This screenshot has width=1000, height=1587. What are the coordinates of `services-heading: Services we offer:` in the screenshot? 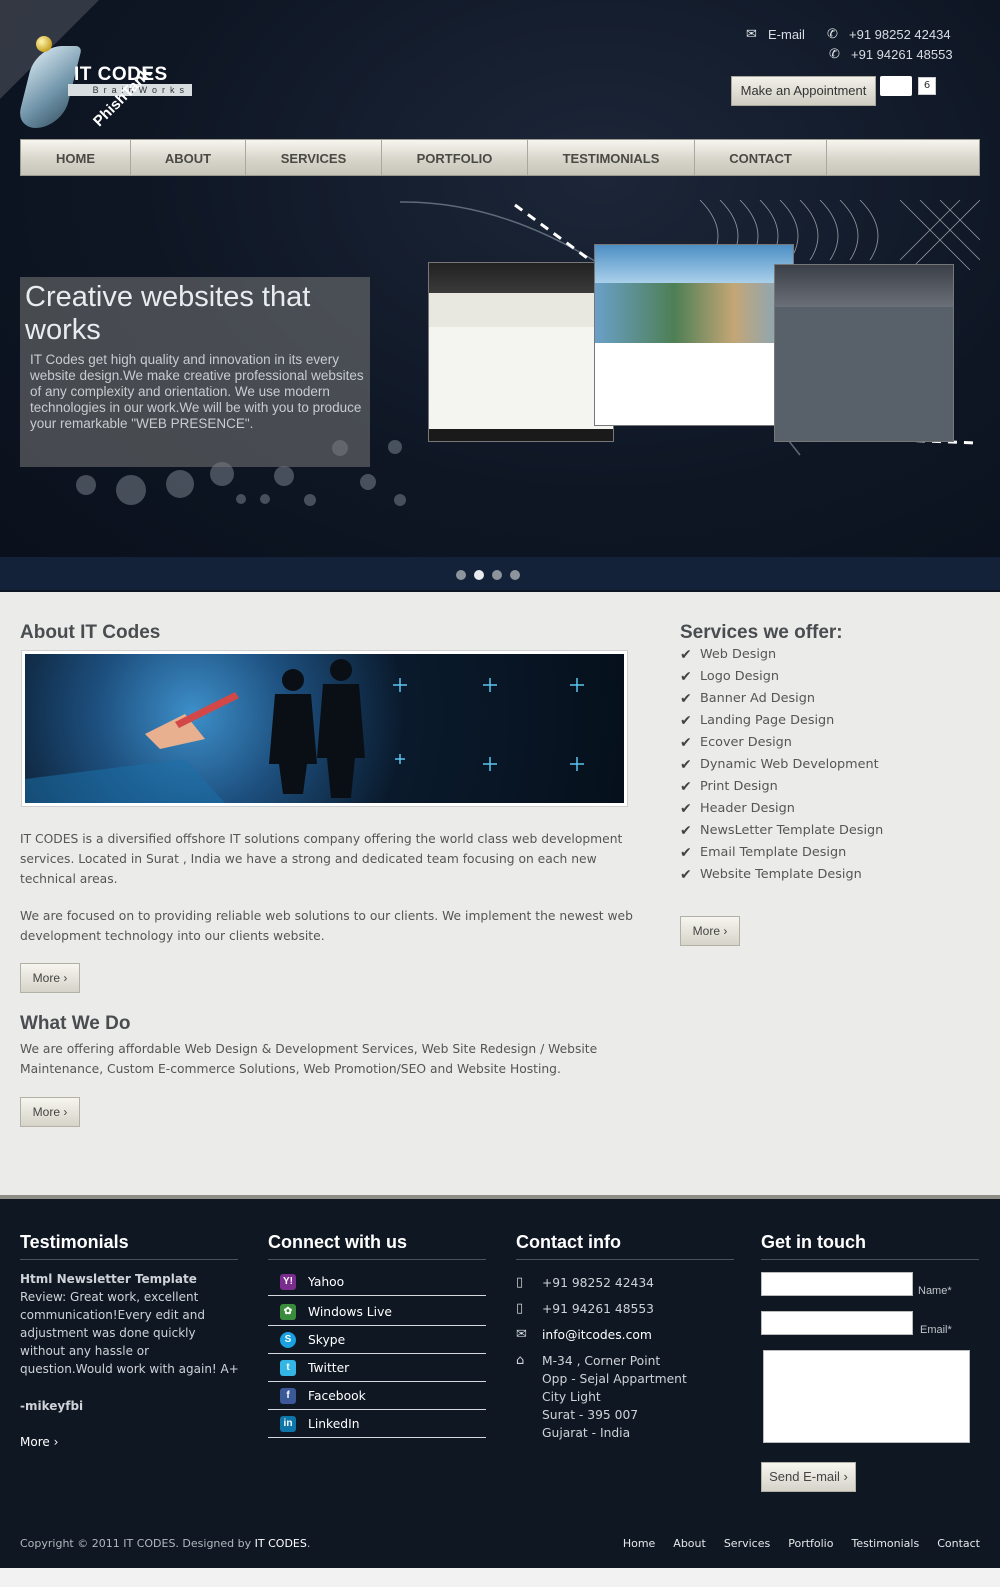 It's located at (761, 632).